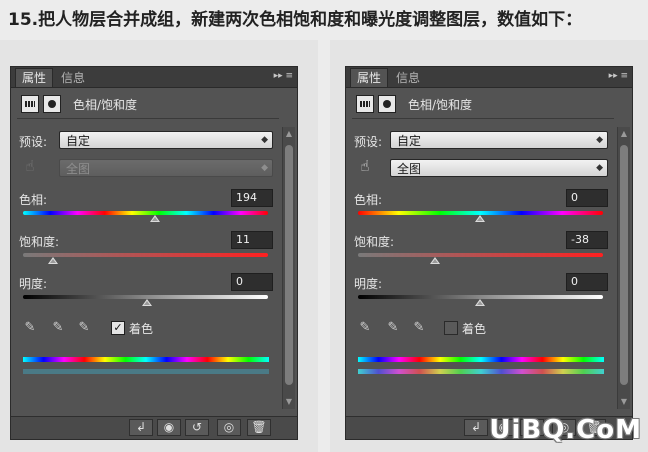  Describe the element at coordinates (259, 427) in the screenshot. I see `trash-icon: 🗑` at that location.